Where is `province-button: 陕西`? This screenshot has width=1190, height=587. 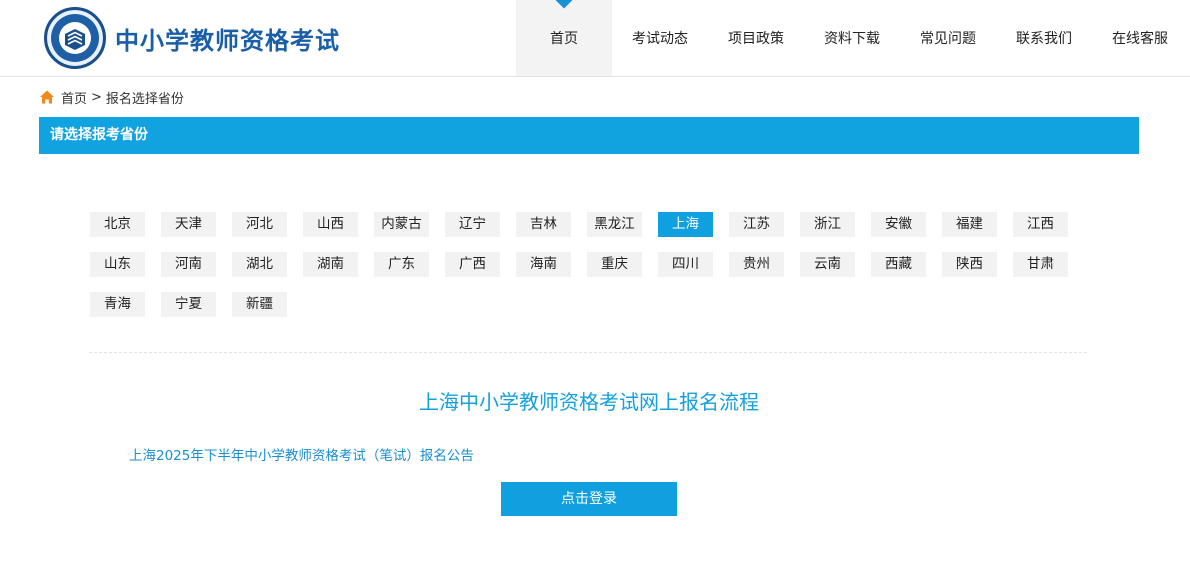
province-button: 陕西 is located at coordinates (969, 264).